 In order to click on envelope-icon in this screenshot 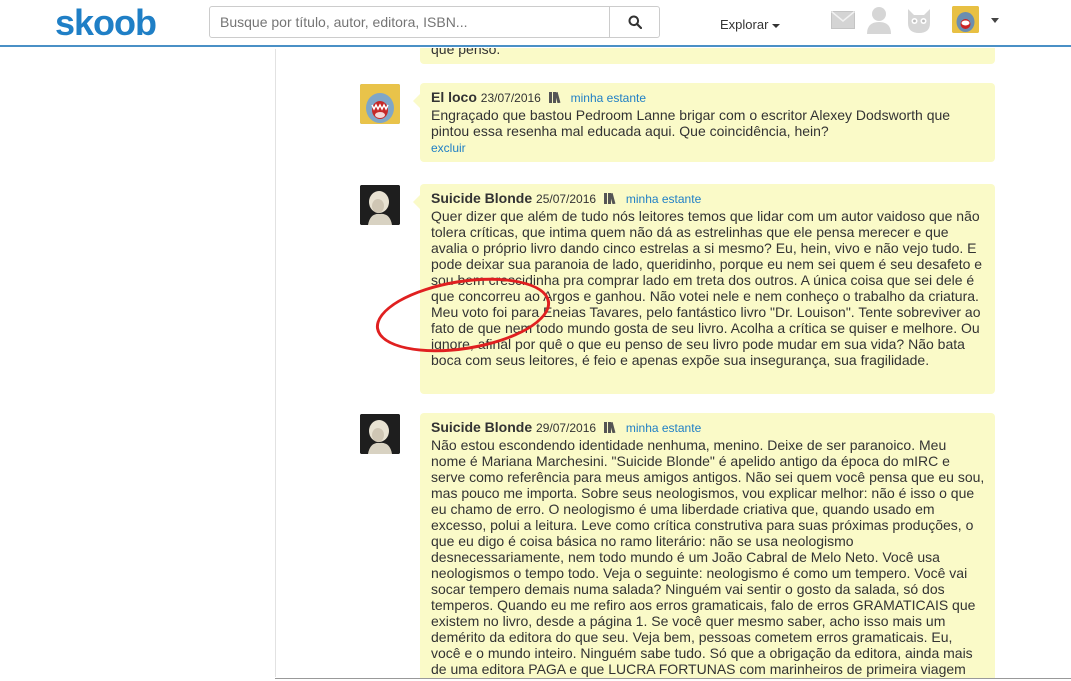, I will do `click(843, 20)`.